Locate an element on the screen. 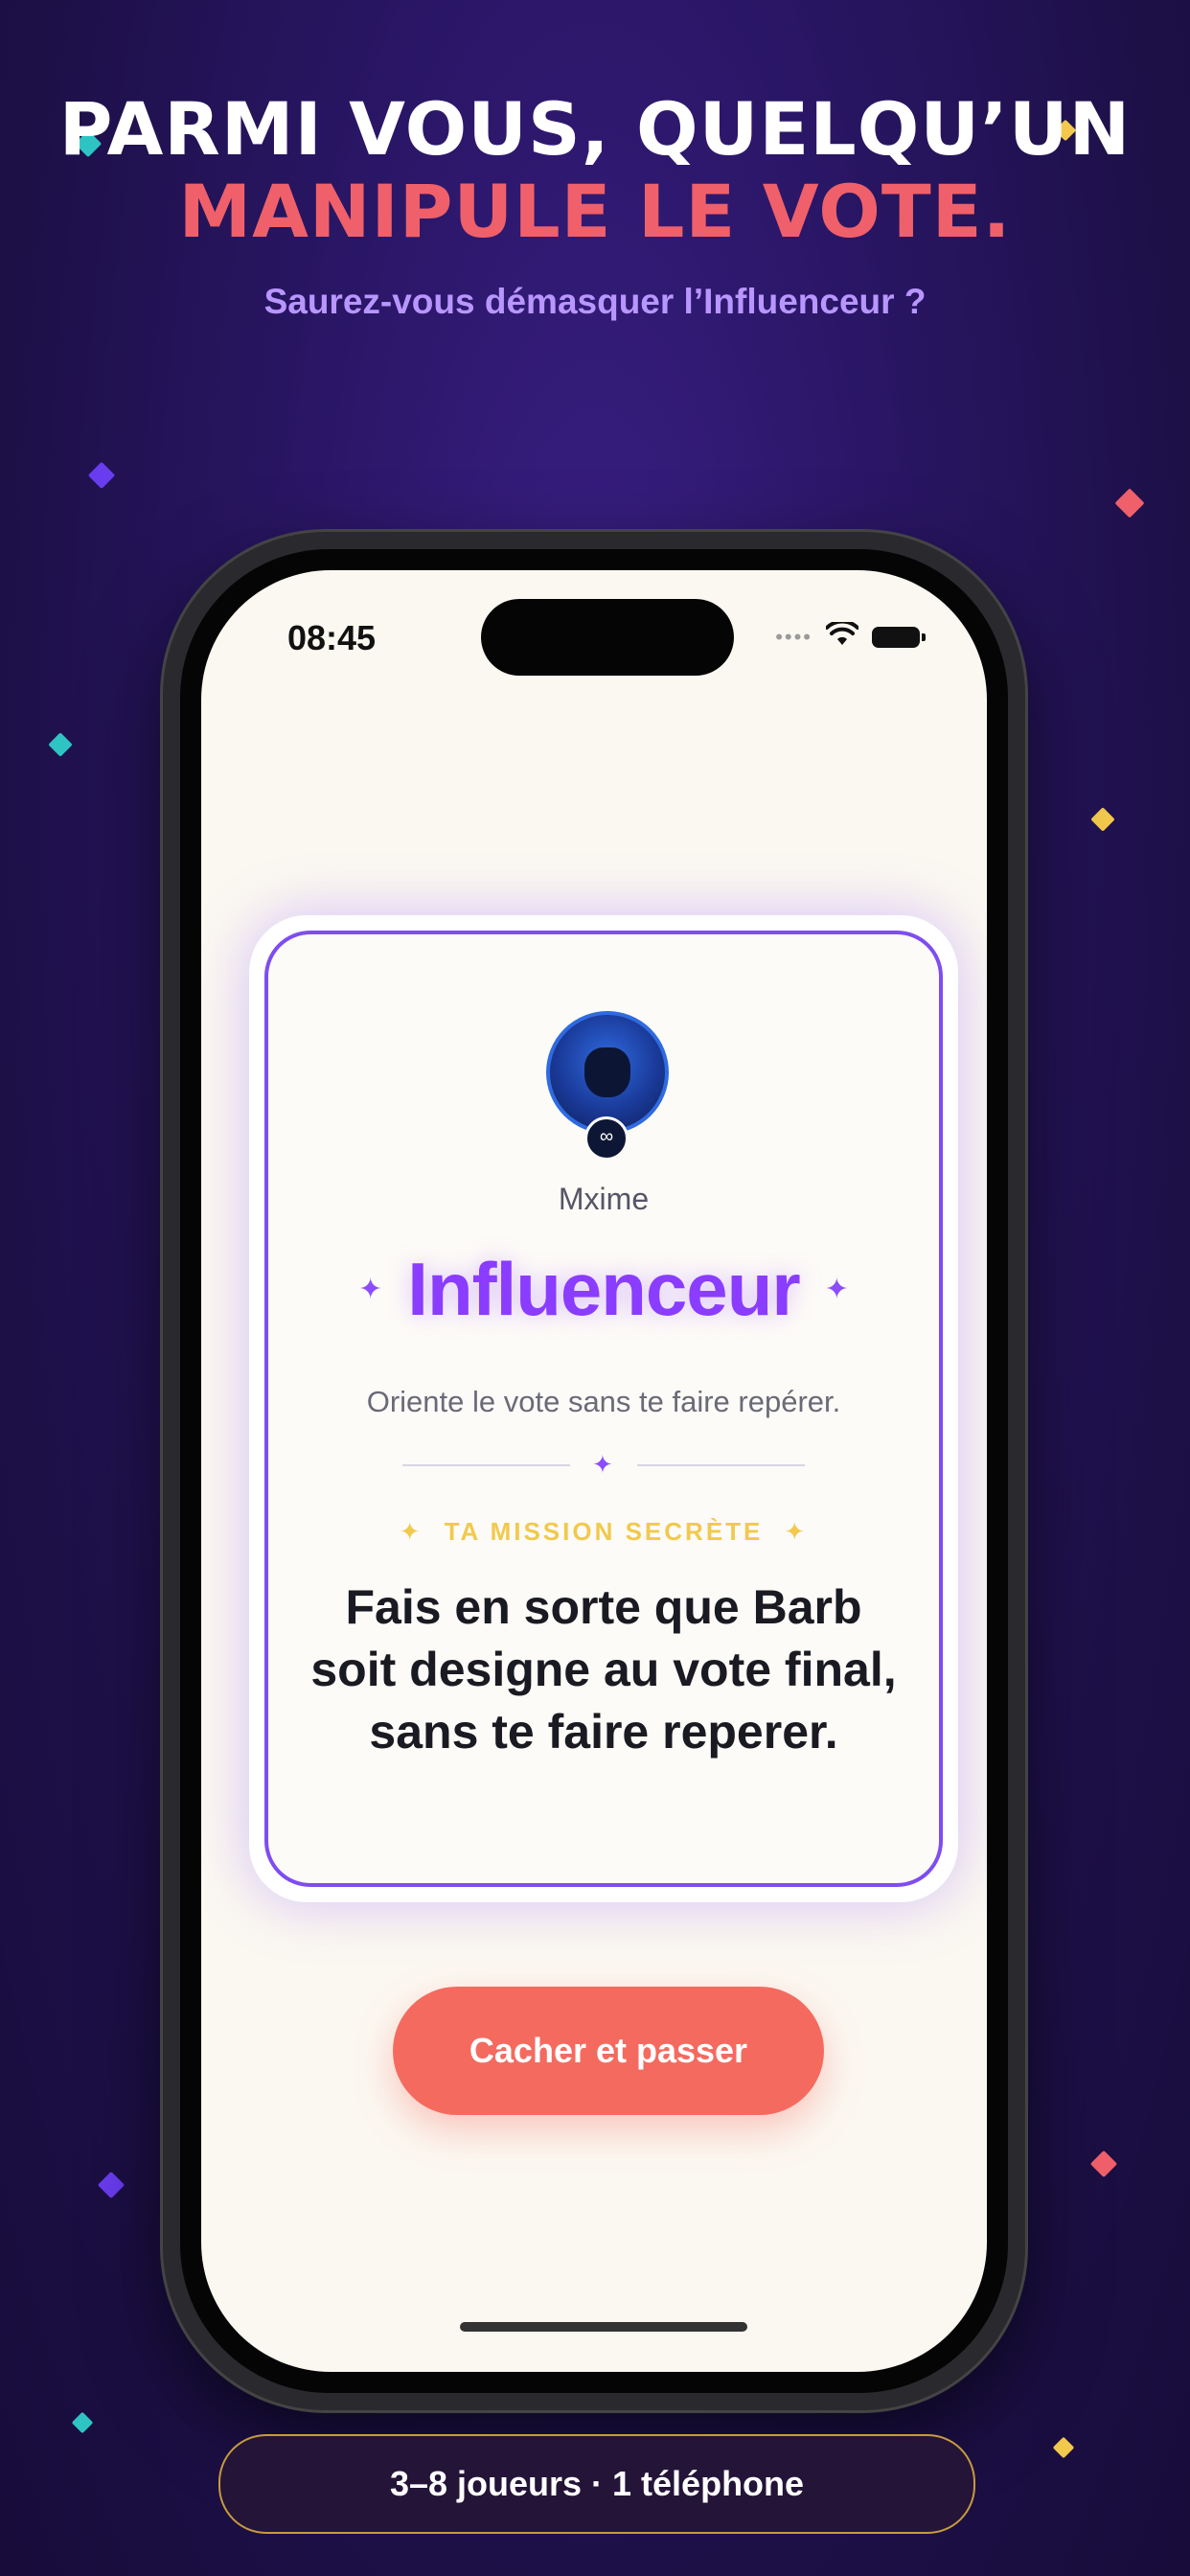 The height and width of the screenshot is (2576, 1190). battery-icon is located at coordinates (899, 637).